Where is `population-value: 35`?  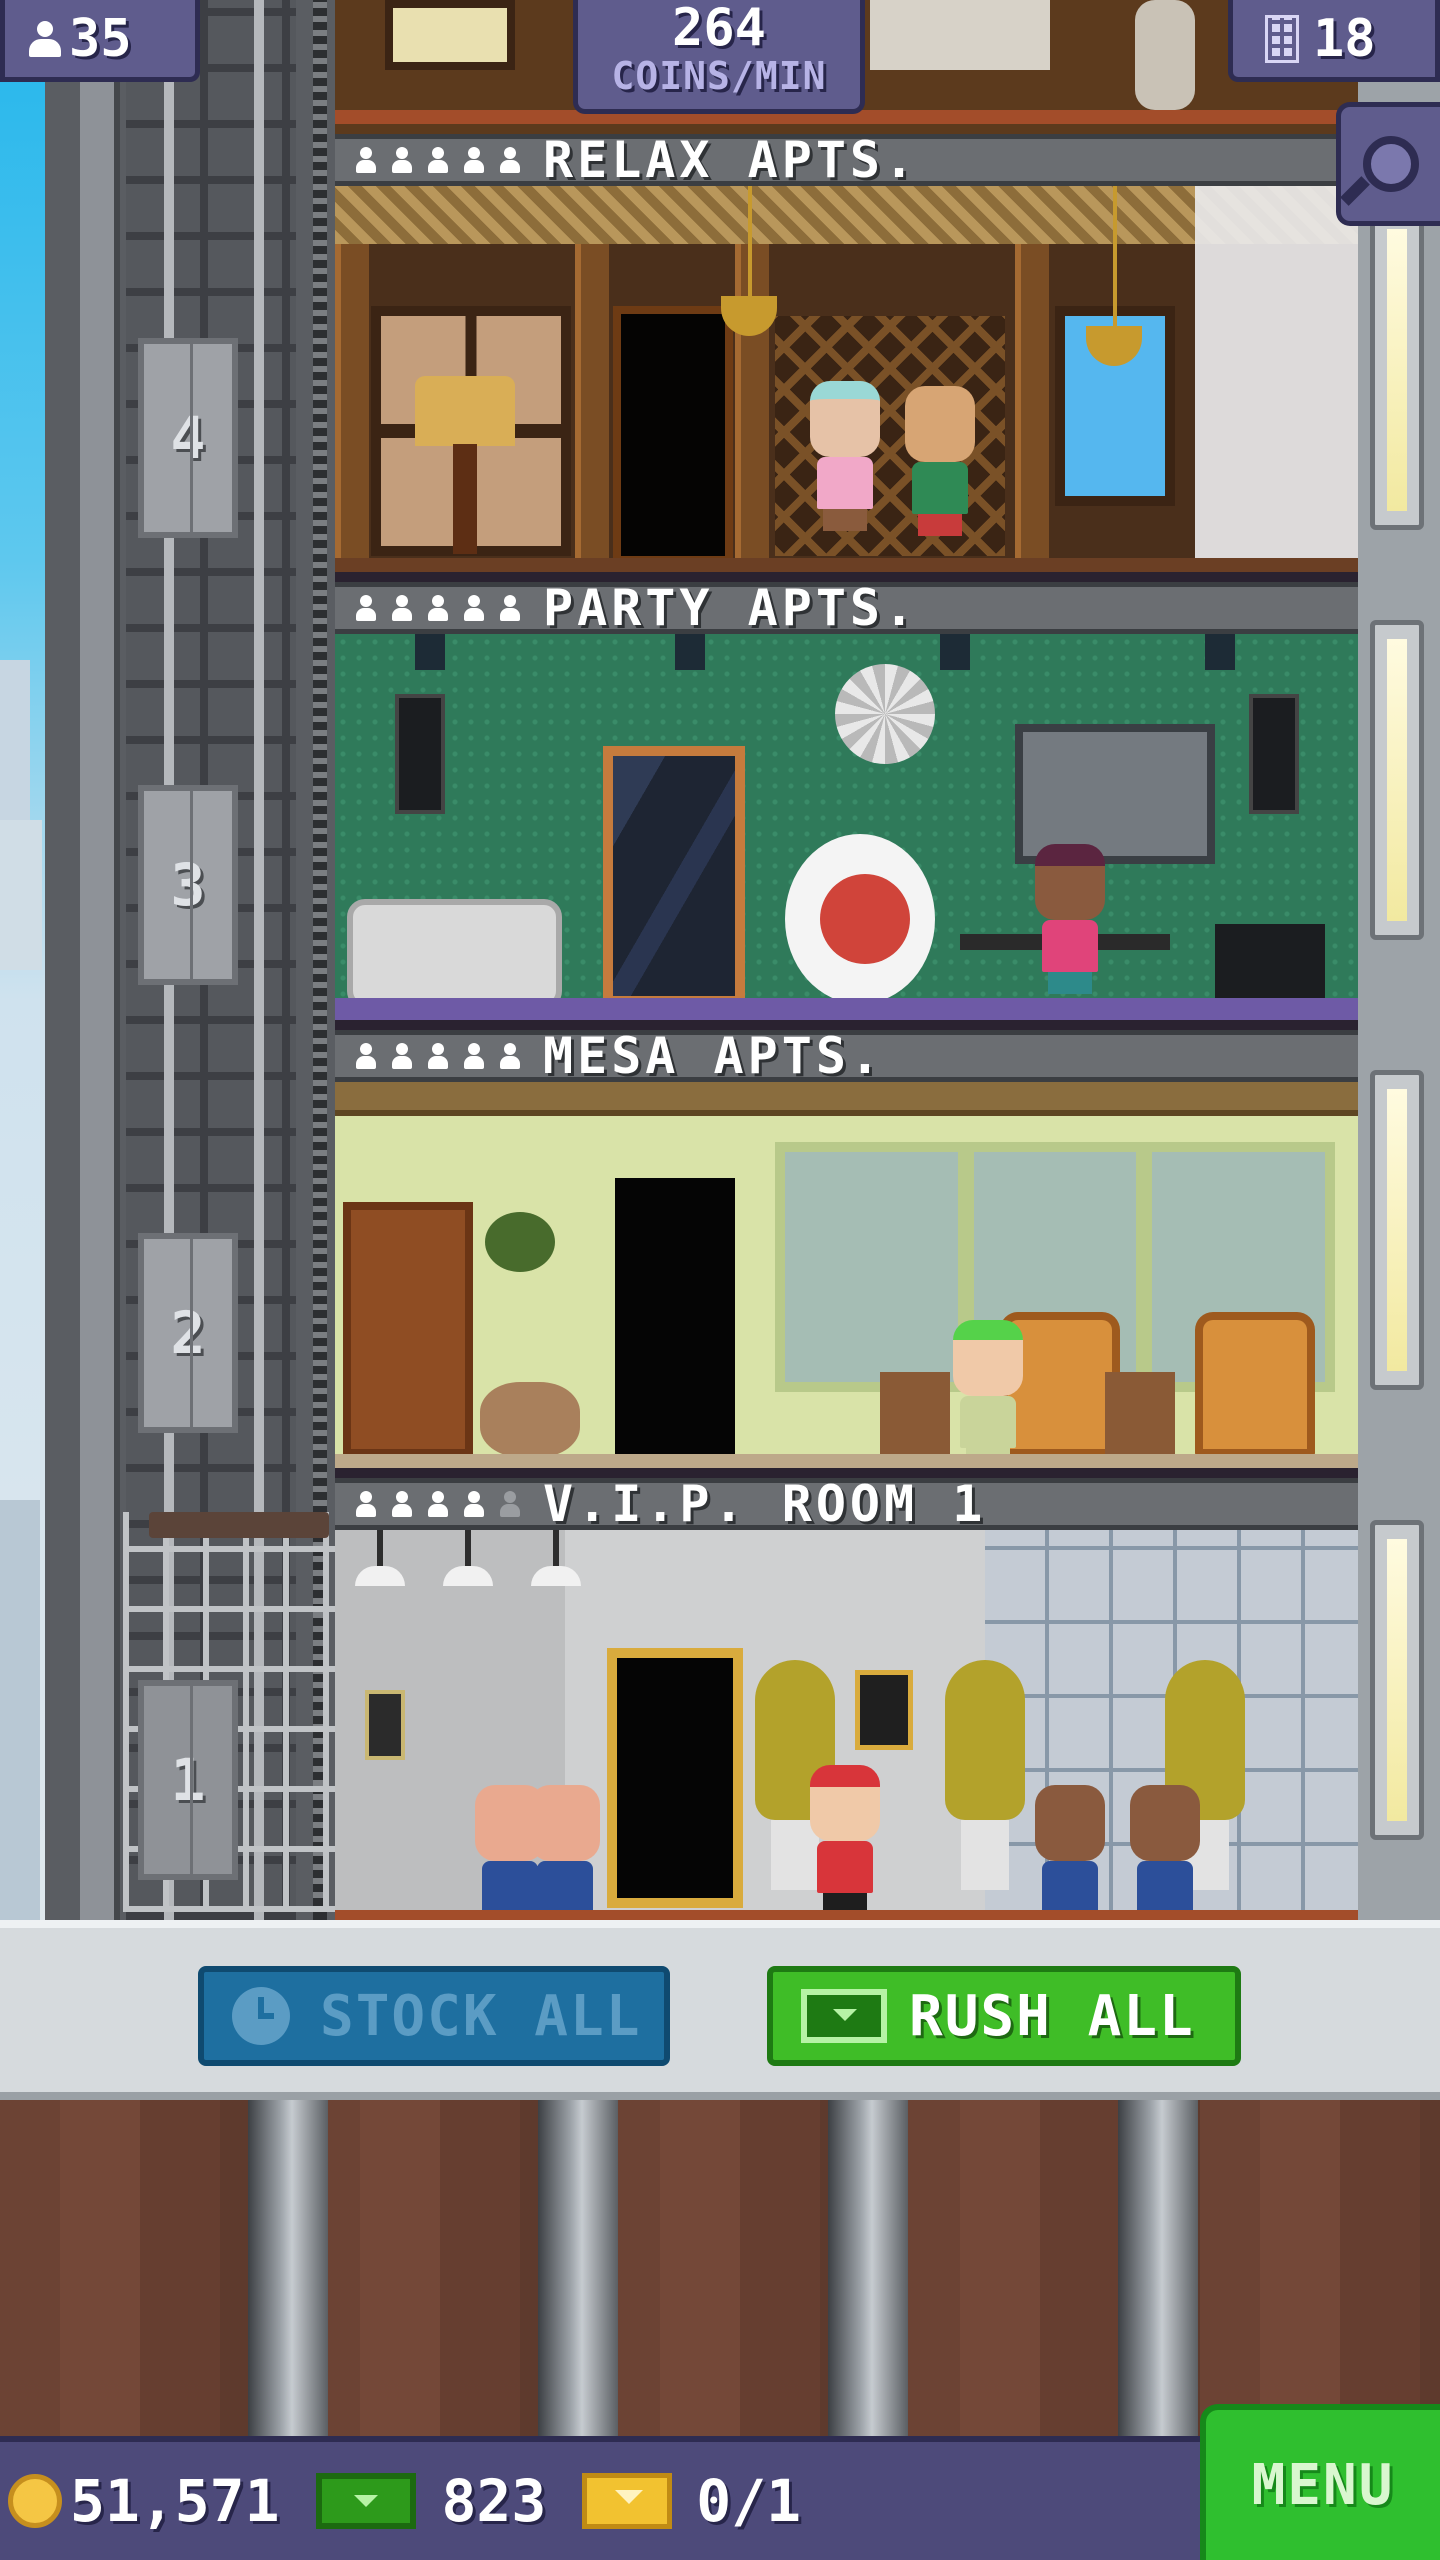 population-value: 35 is located at coordinates (100, 38).